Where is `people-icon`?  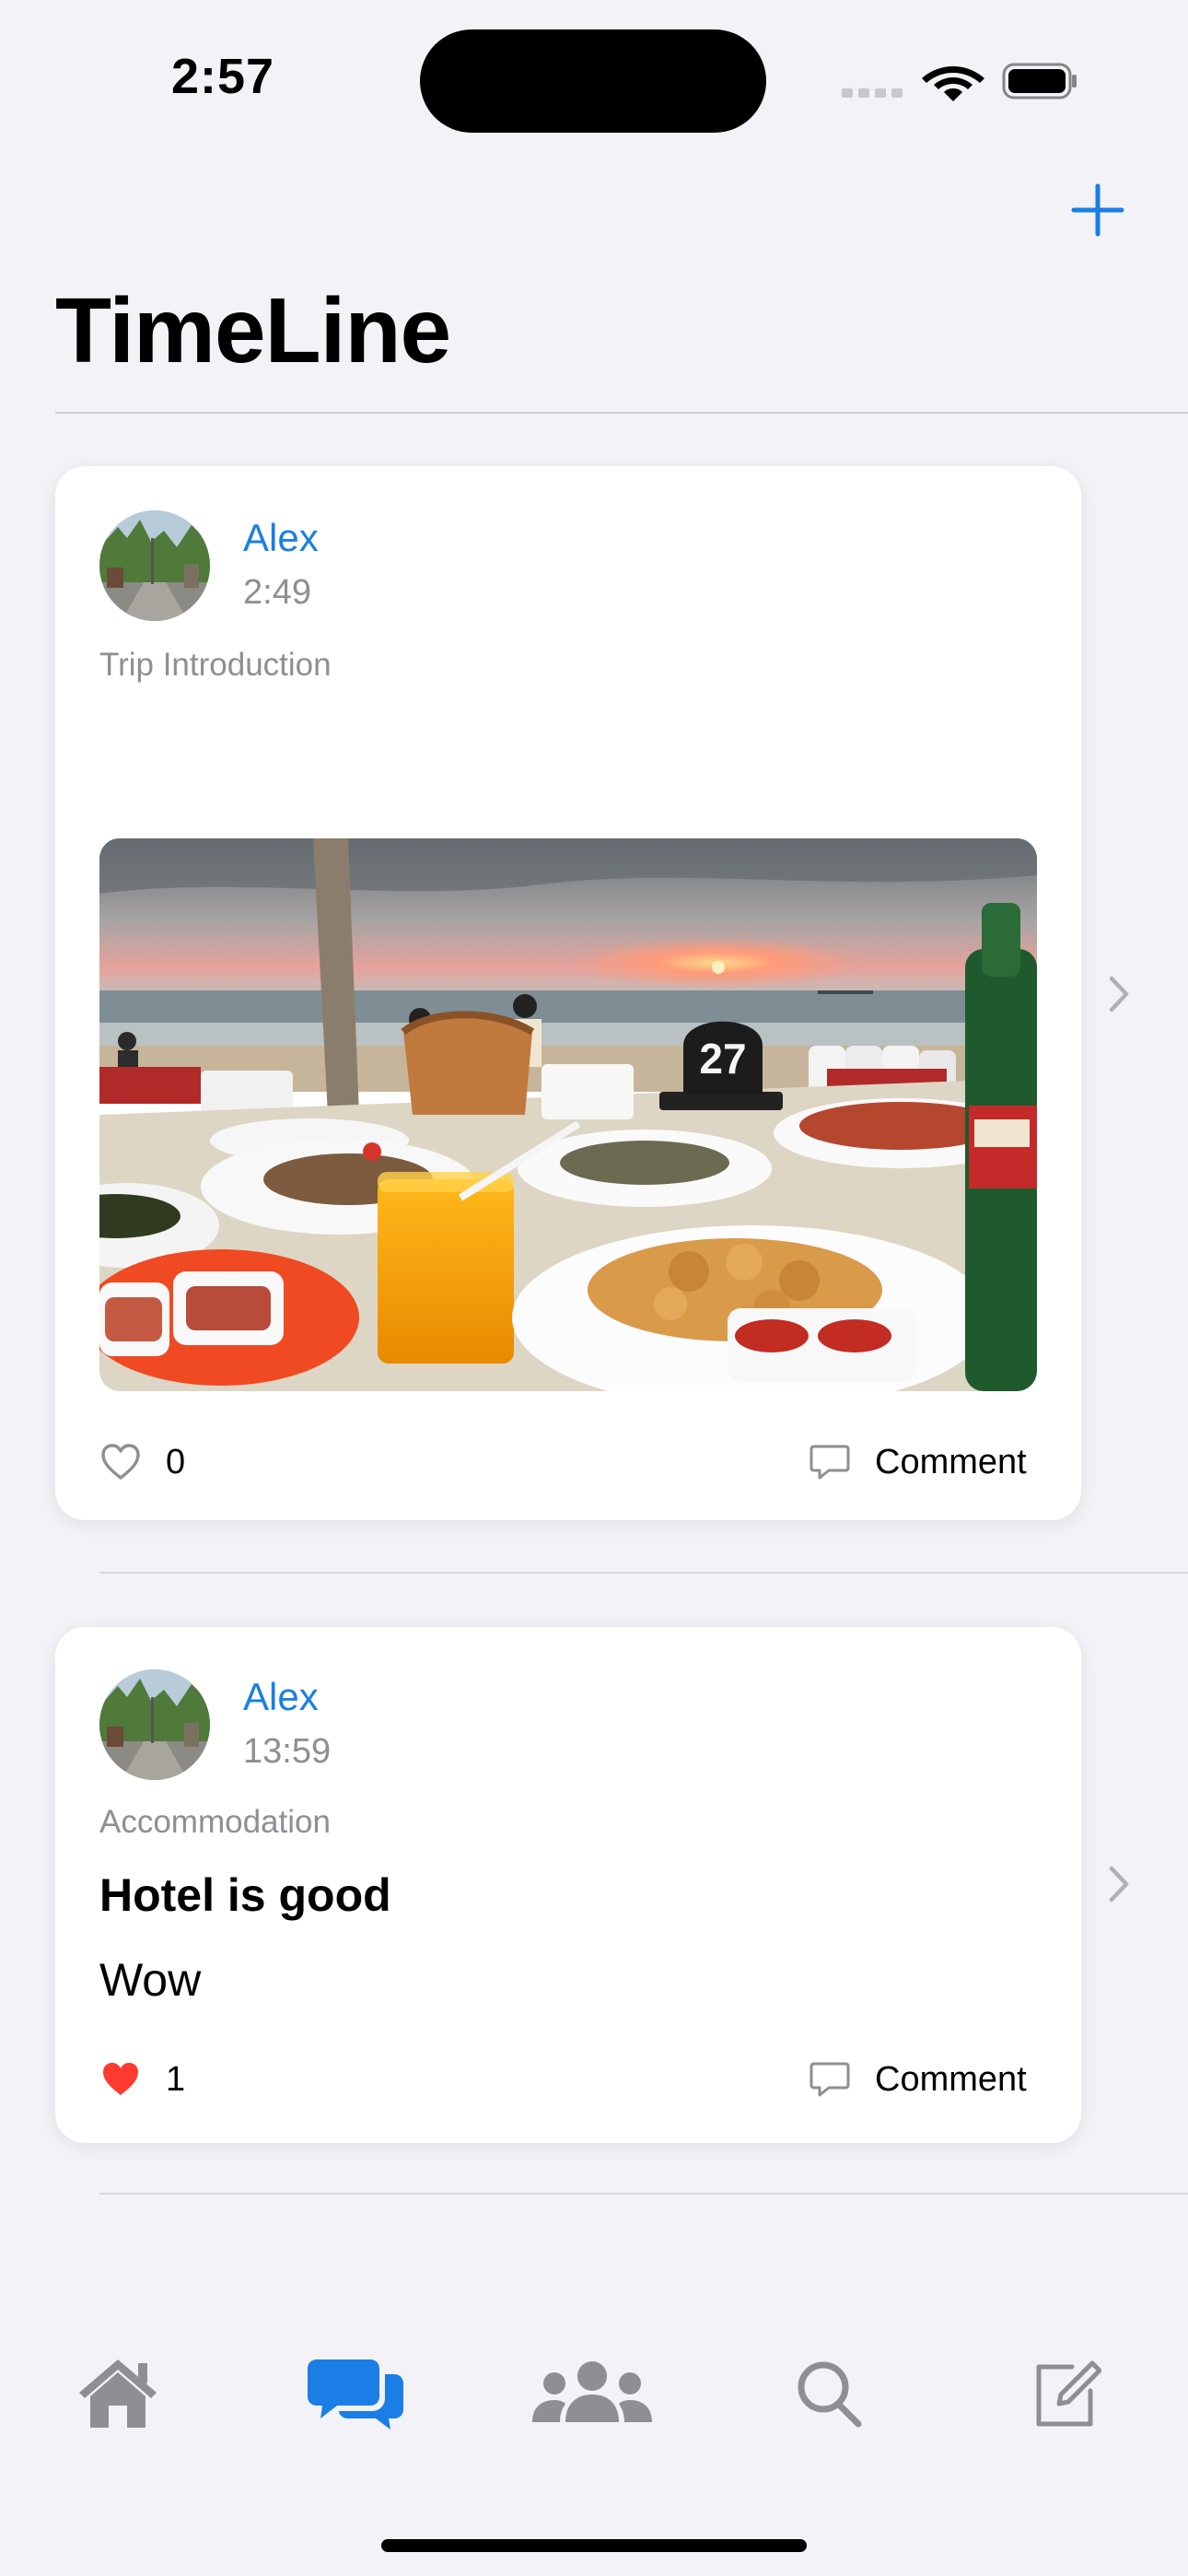
people-icon is located at coordinates (592, 2391).